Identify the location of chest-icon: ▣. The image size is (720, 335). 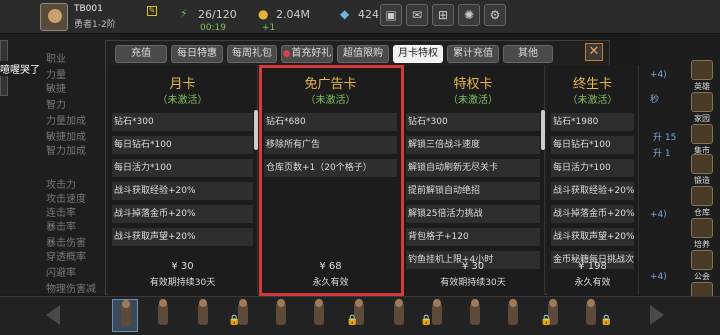
(391, 15).